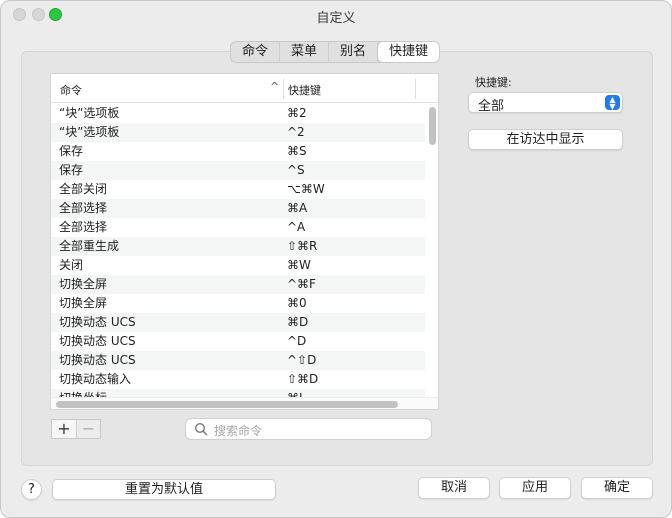 The image size is (672, 518). What do you see at coordinates (301, 284) in the screenshot?
I see `shortcut-cell: ^⌘F` at bounding box center [301, 284].